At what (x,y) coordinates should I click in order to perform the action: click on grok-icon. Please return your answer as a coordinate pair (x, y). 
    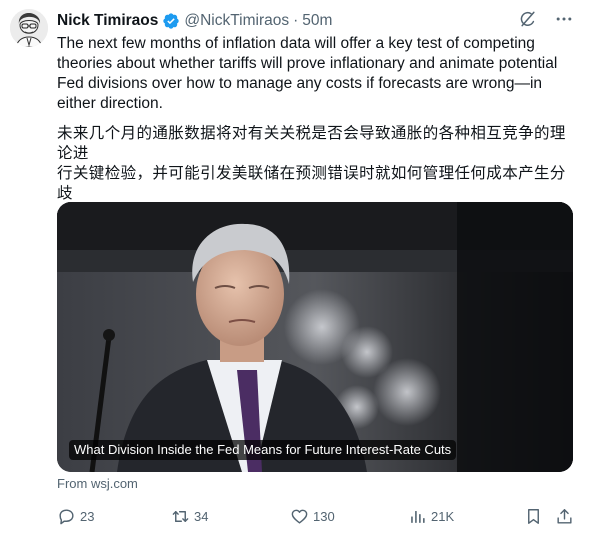
    Looking at the image, I should click on (528, 19).